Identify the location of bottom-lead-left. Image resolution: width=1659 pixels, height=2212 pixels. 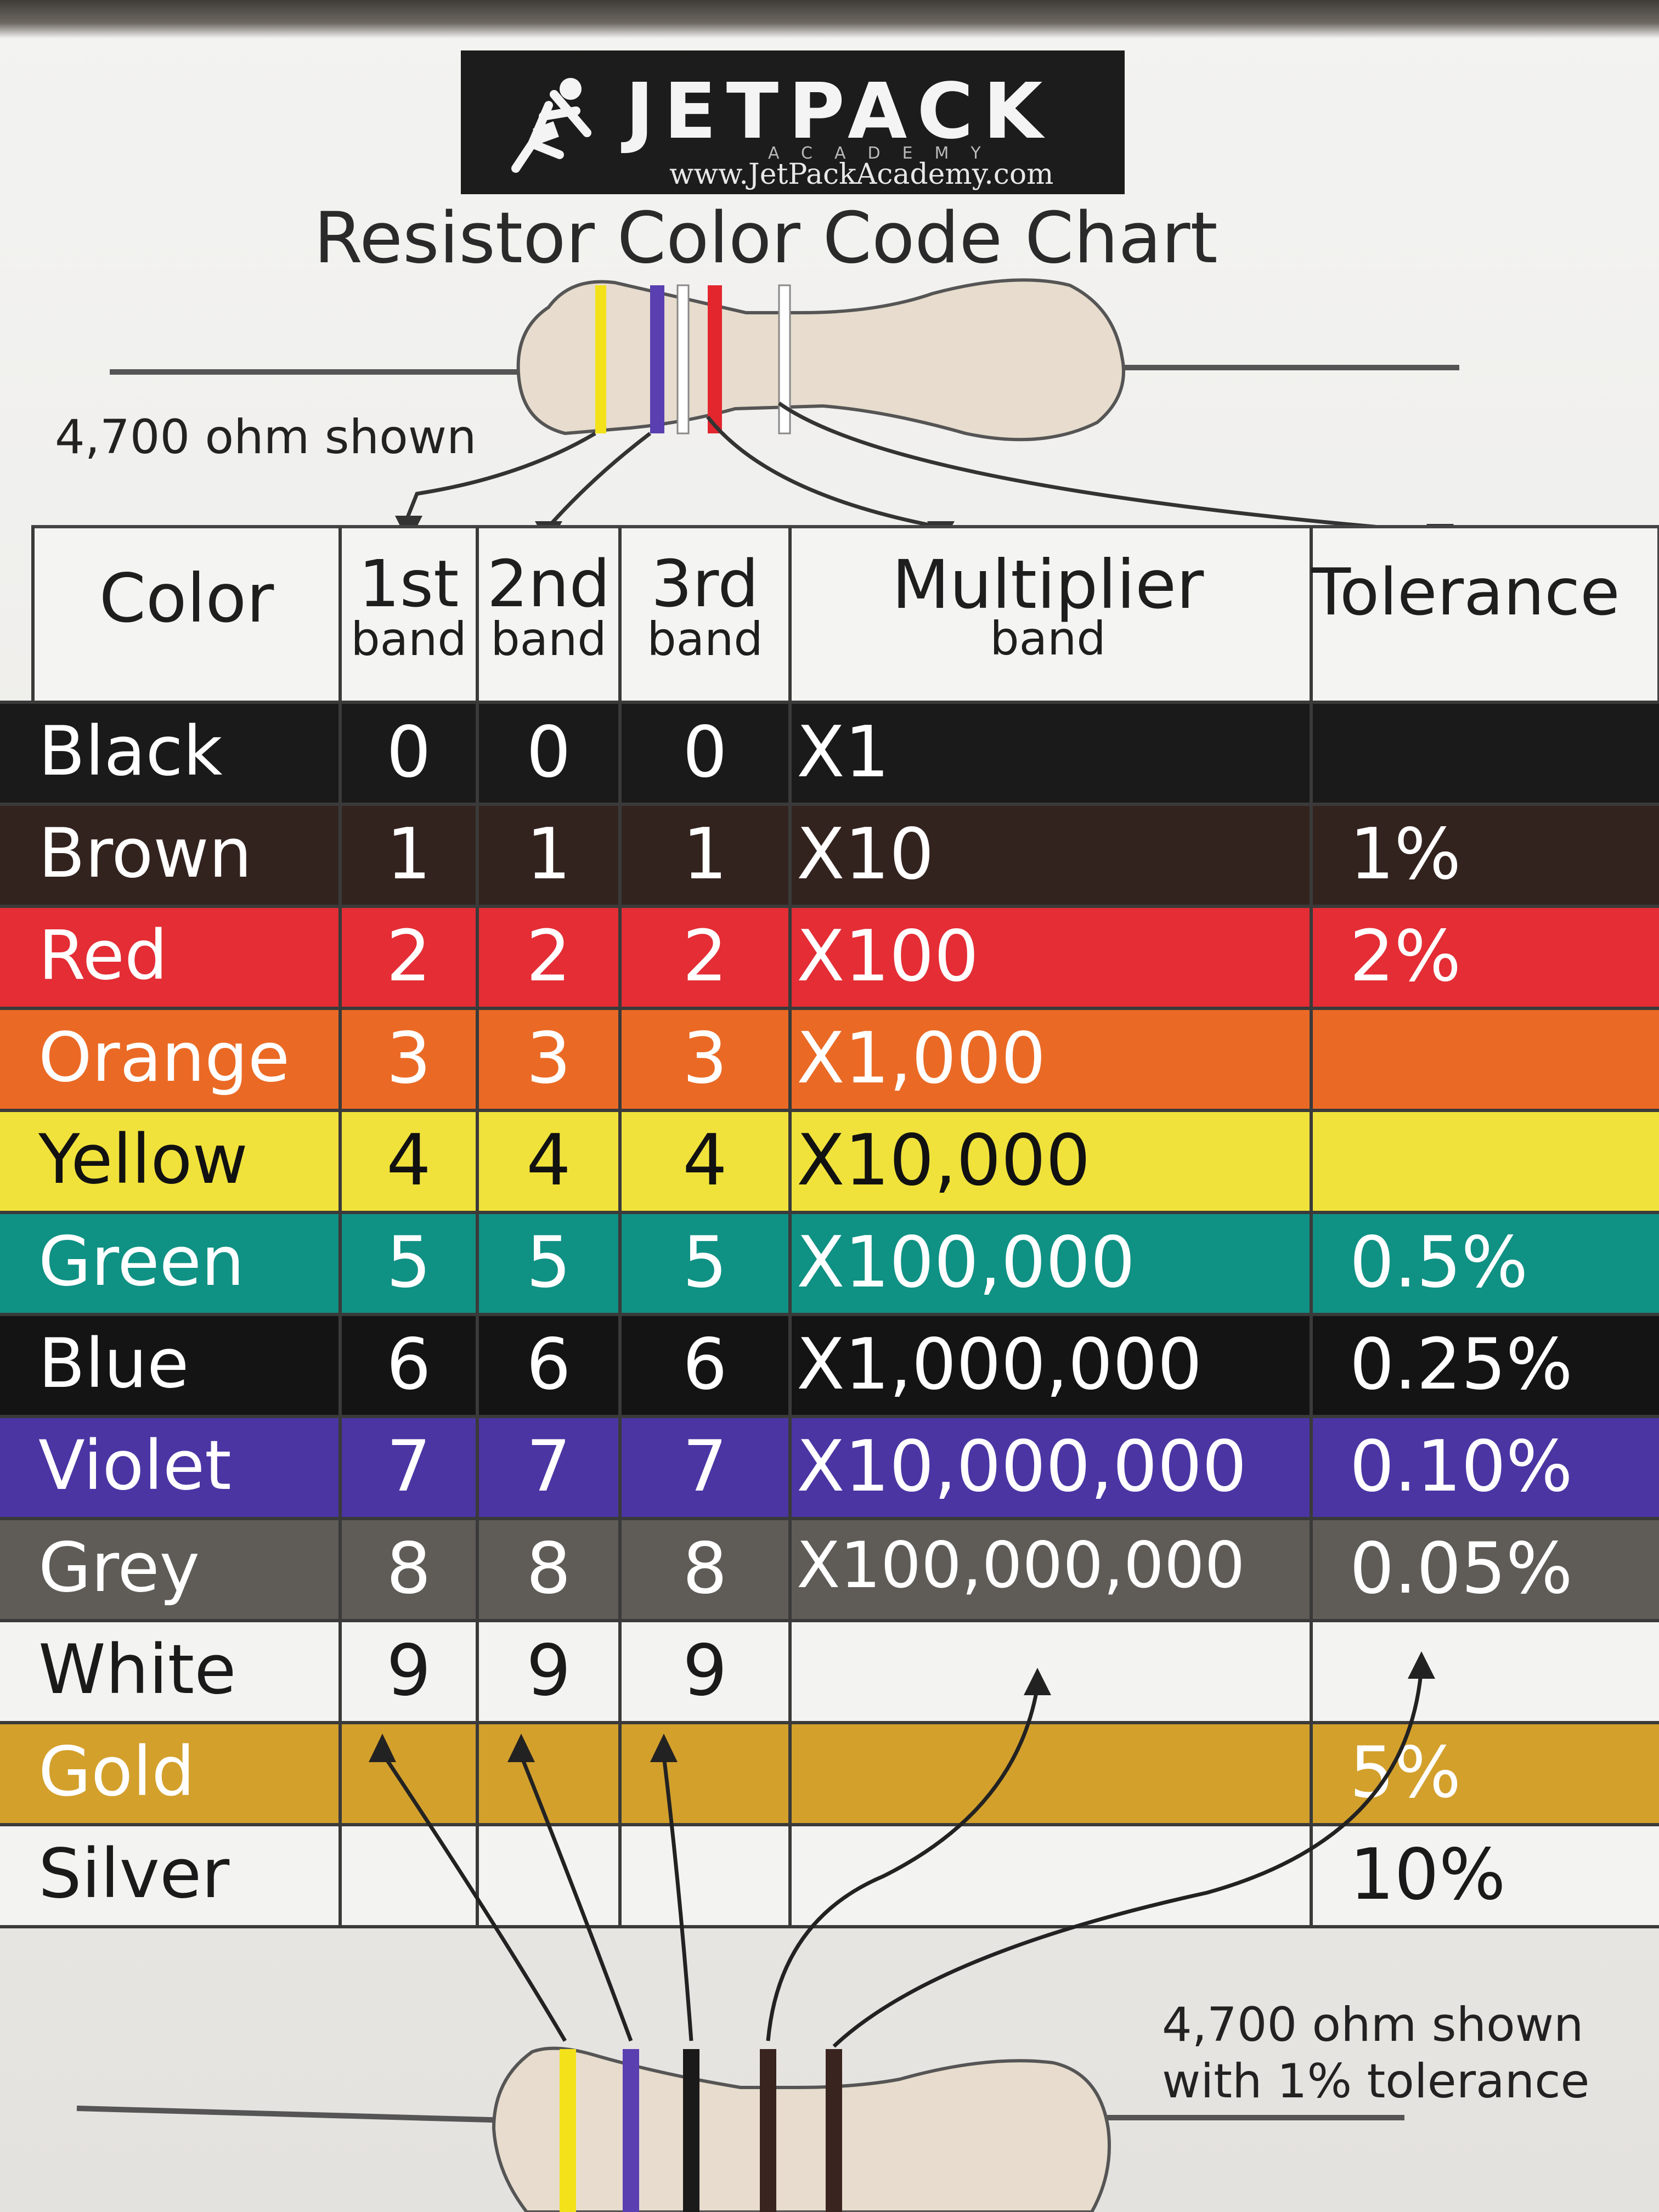
(294, 2114).